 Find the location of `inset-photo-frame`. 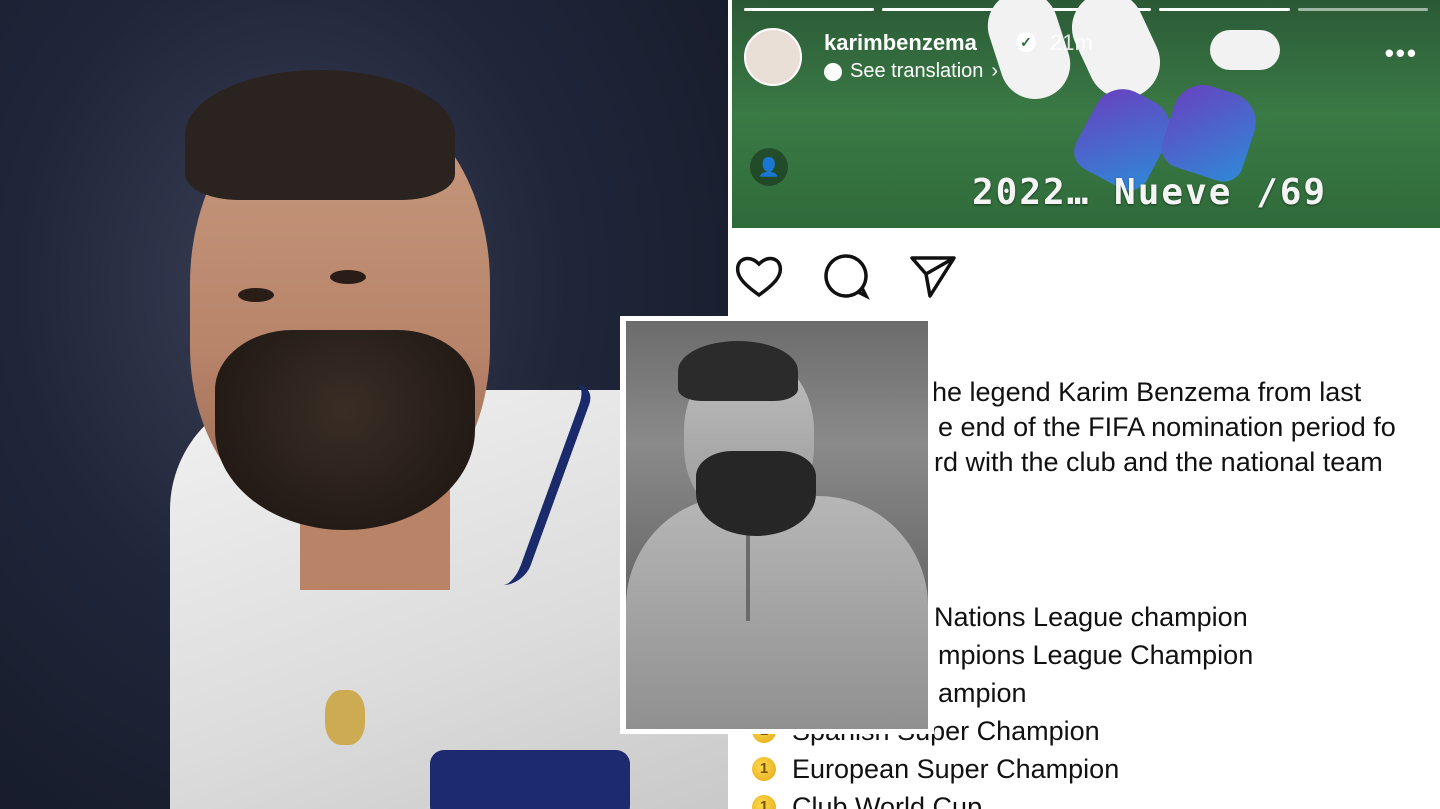

inset-photo-frame is located at coordinates (777, 525).